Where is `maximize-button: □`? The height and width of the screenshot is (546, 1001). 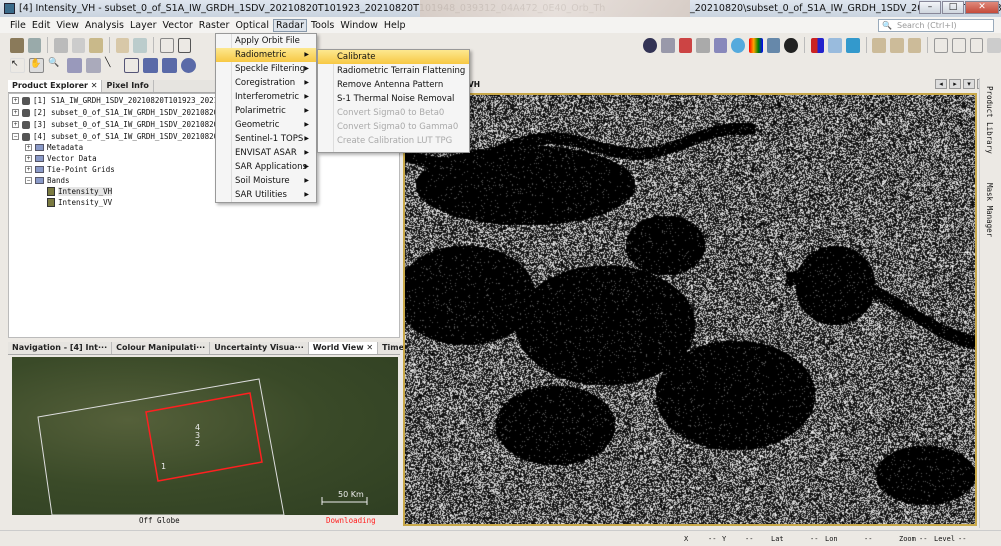
maximize-button: □ is located at coordinates (953, 7).